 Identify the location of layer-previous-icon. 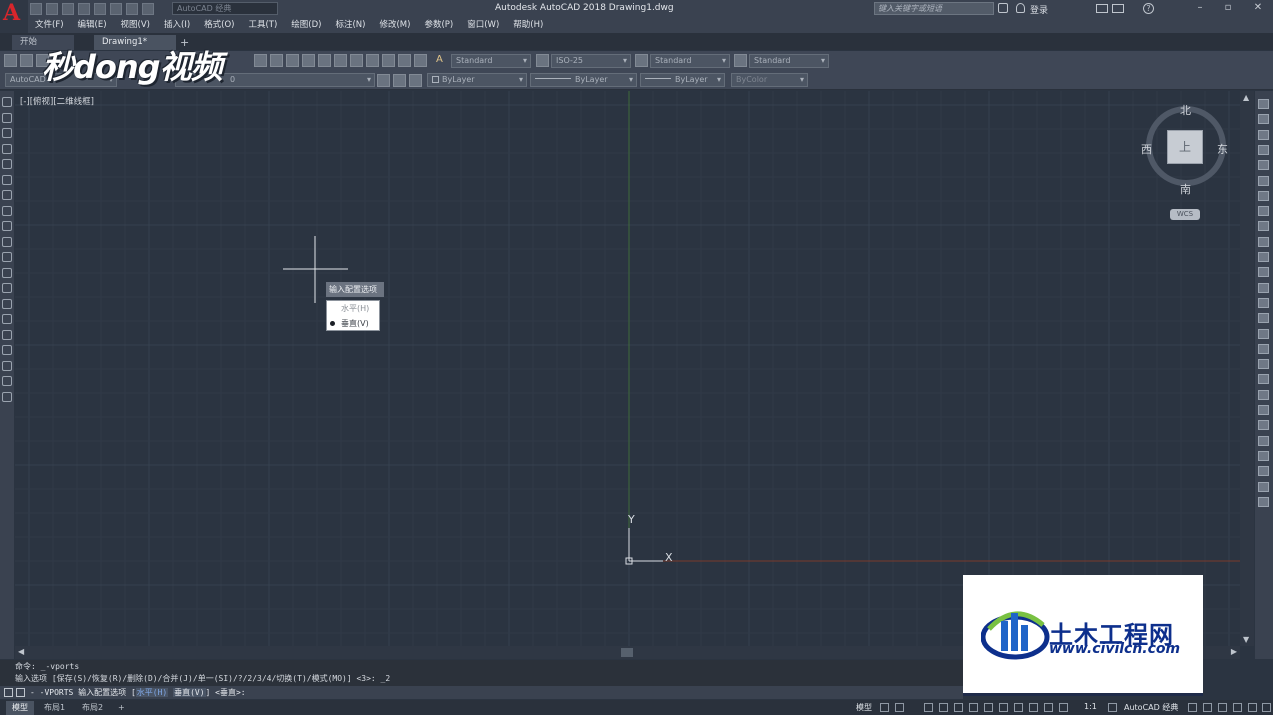
(399, 80).